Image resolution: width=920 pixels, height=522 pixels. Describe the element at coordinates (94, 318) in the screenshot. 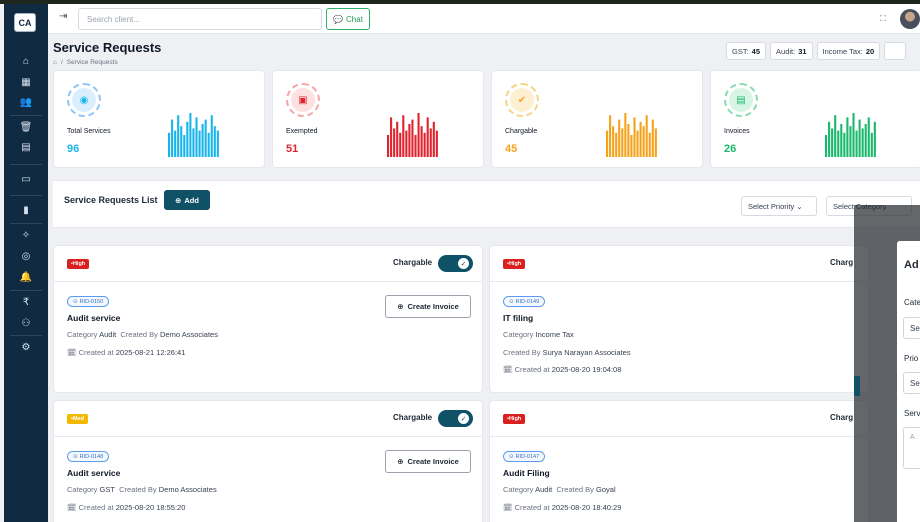

I see `request-title: Audit service` at that location.